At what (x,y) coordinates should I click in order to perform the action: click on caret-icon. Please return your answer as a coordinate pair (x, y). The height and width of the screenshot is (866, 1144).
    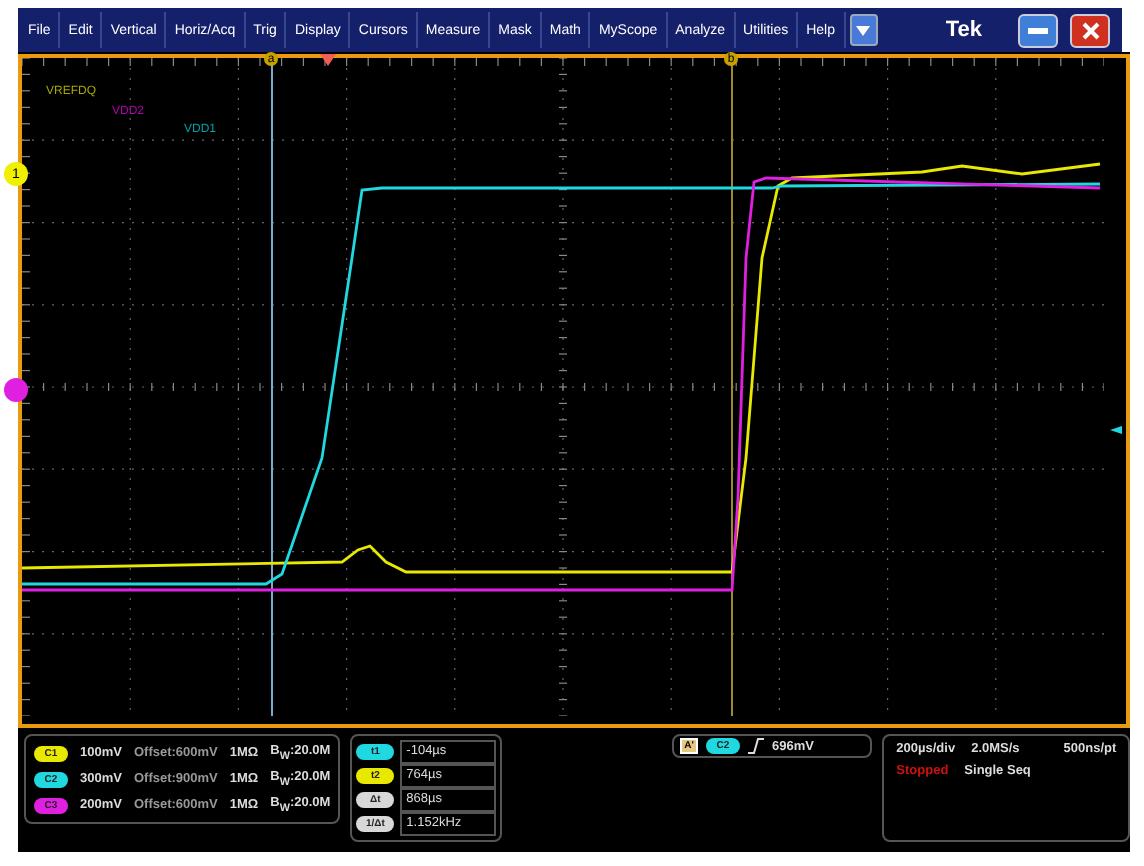
    Looking at the image, I should click on (863, 30).